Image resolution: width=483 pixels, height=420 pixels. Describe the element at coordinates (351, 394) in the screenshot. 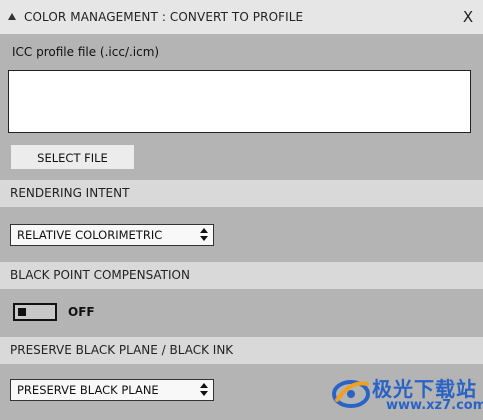

I see `watermark-logo-icon` at that location.